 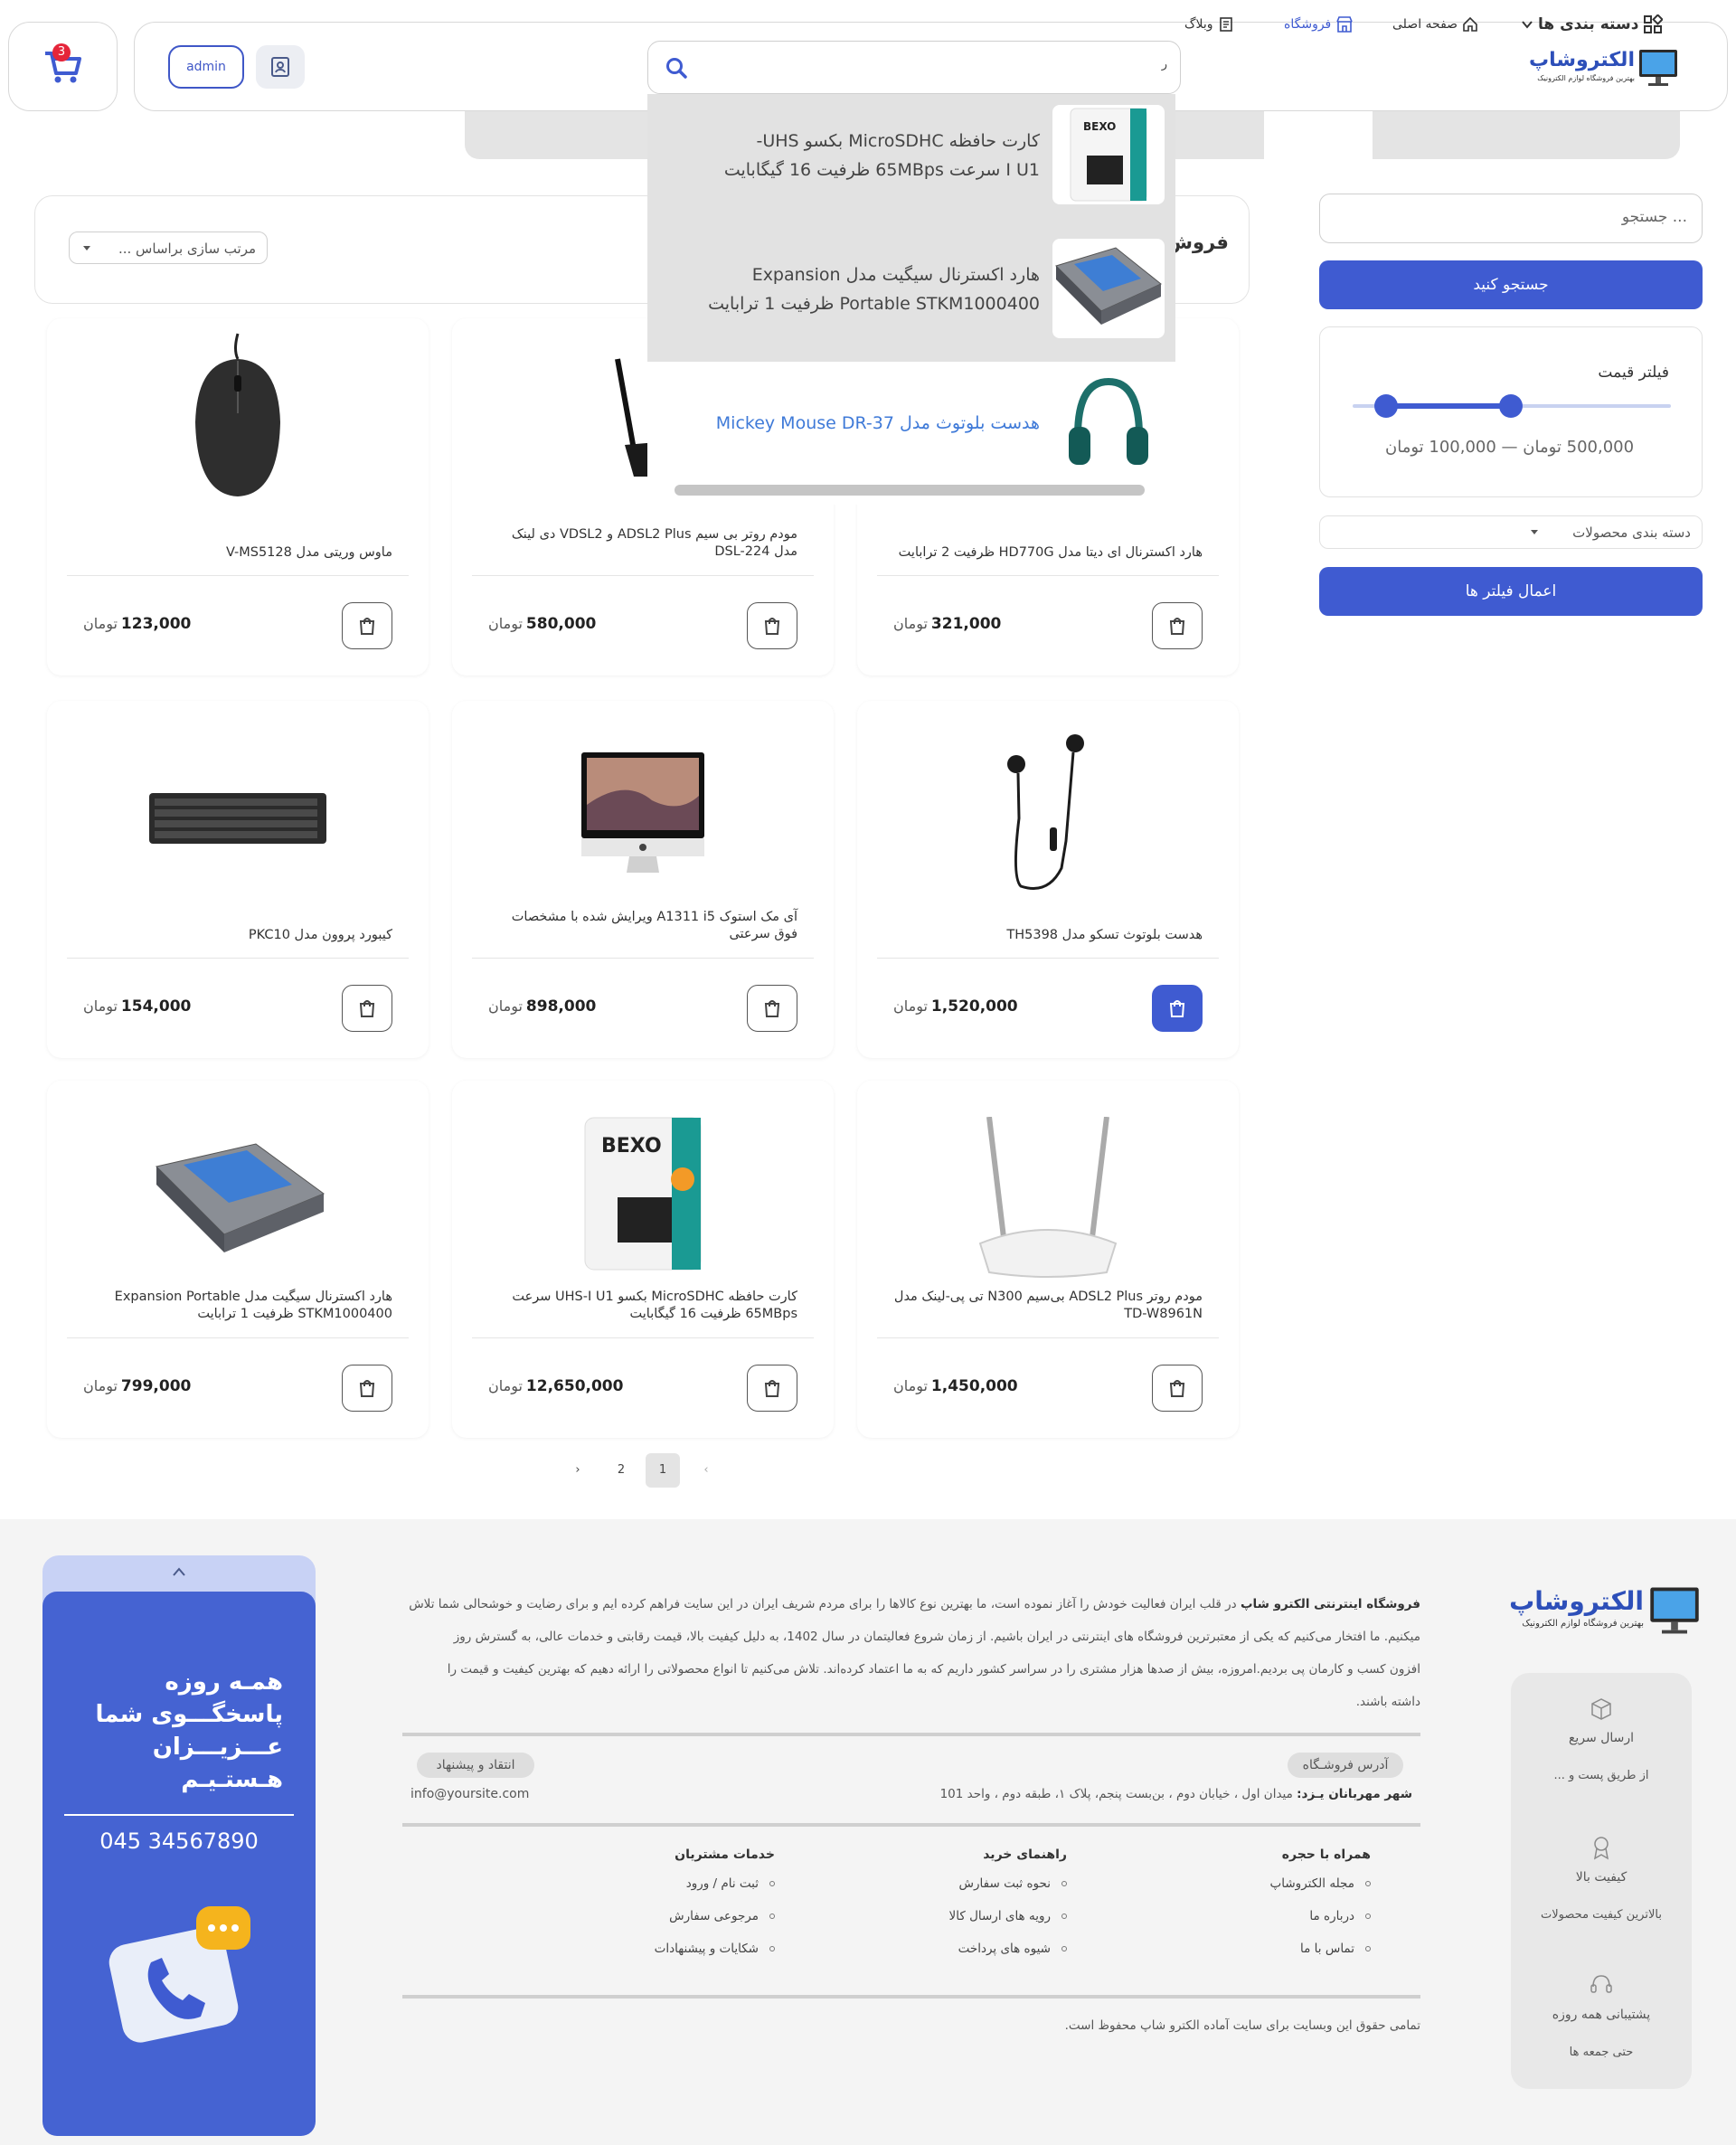 I want to click on price-slider-range, so click(x=1449, y=406).